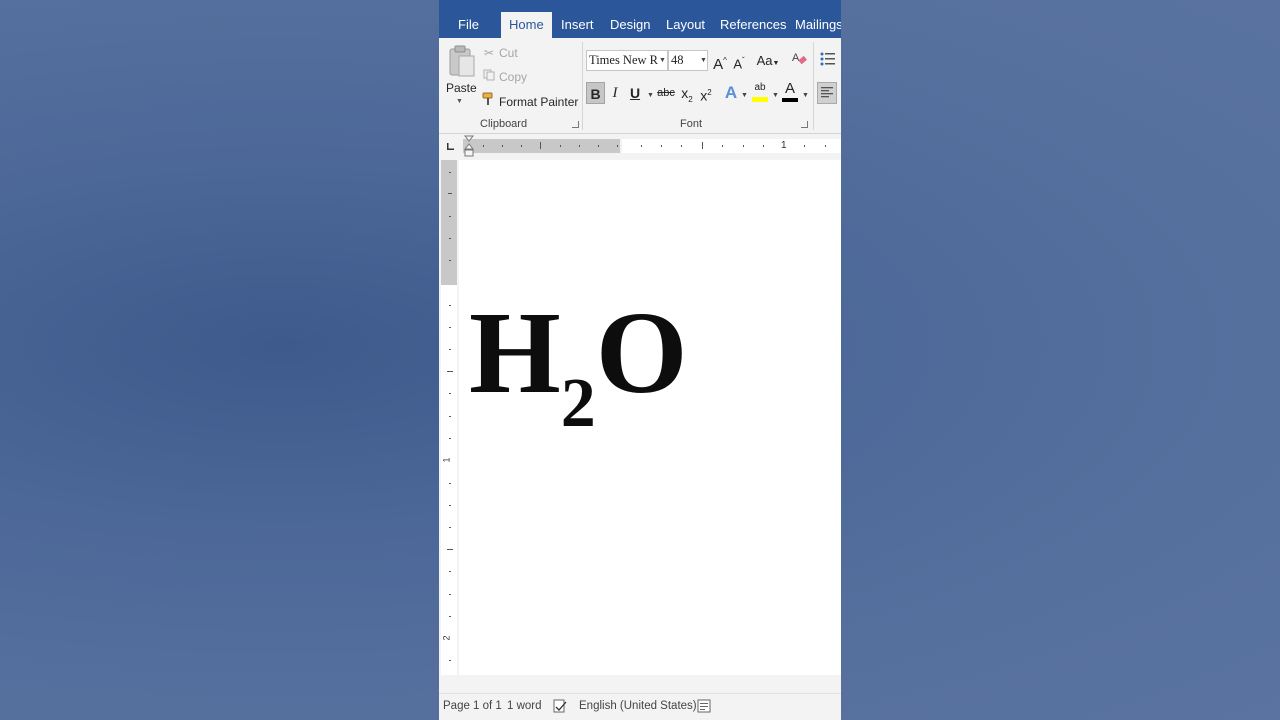  I want to click on copy-label: Copy, so click(513, 77).